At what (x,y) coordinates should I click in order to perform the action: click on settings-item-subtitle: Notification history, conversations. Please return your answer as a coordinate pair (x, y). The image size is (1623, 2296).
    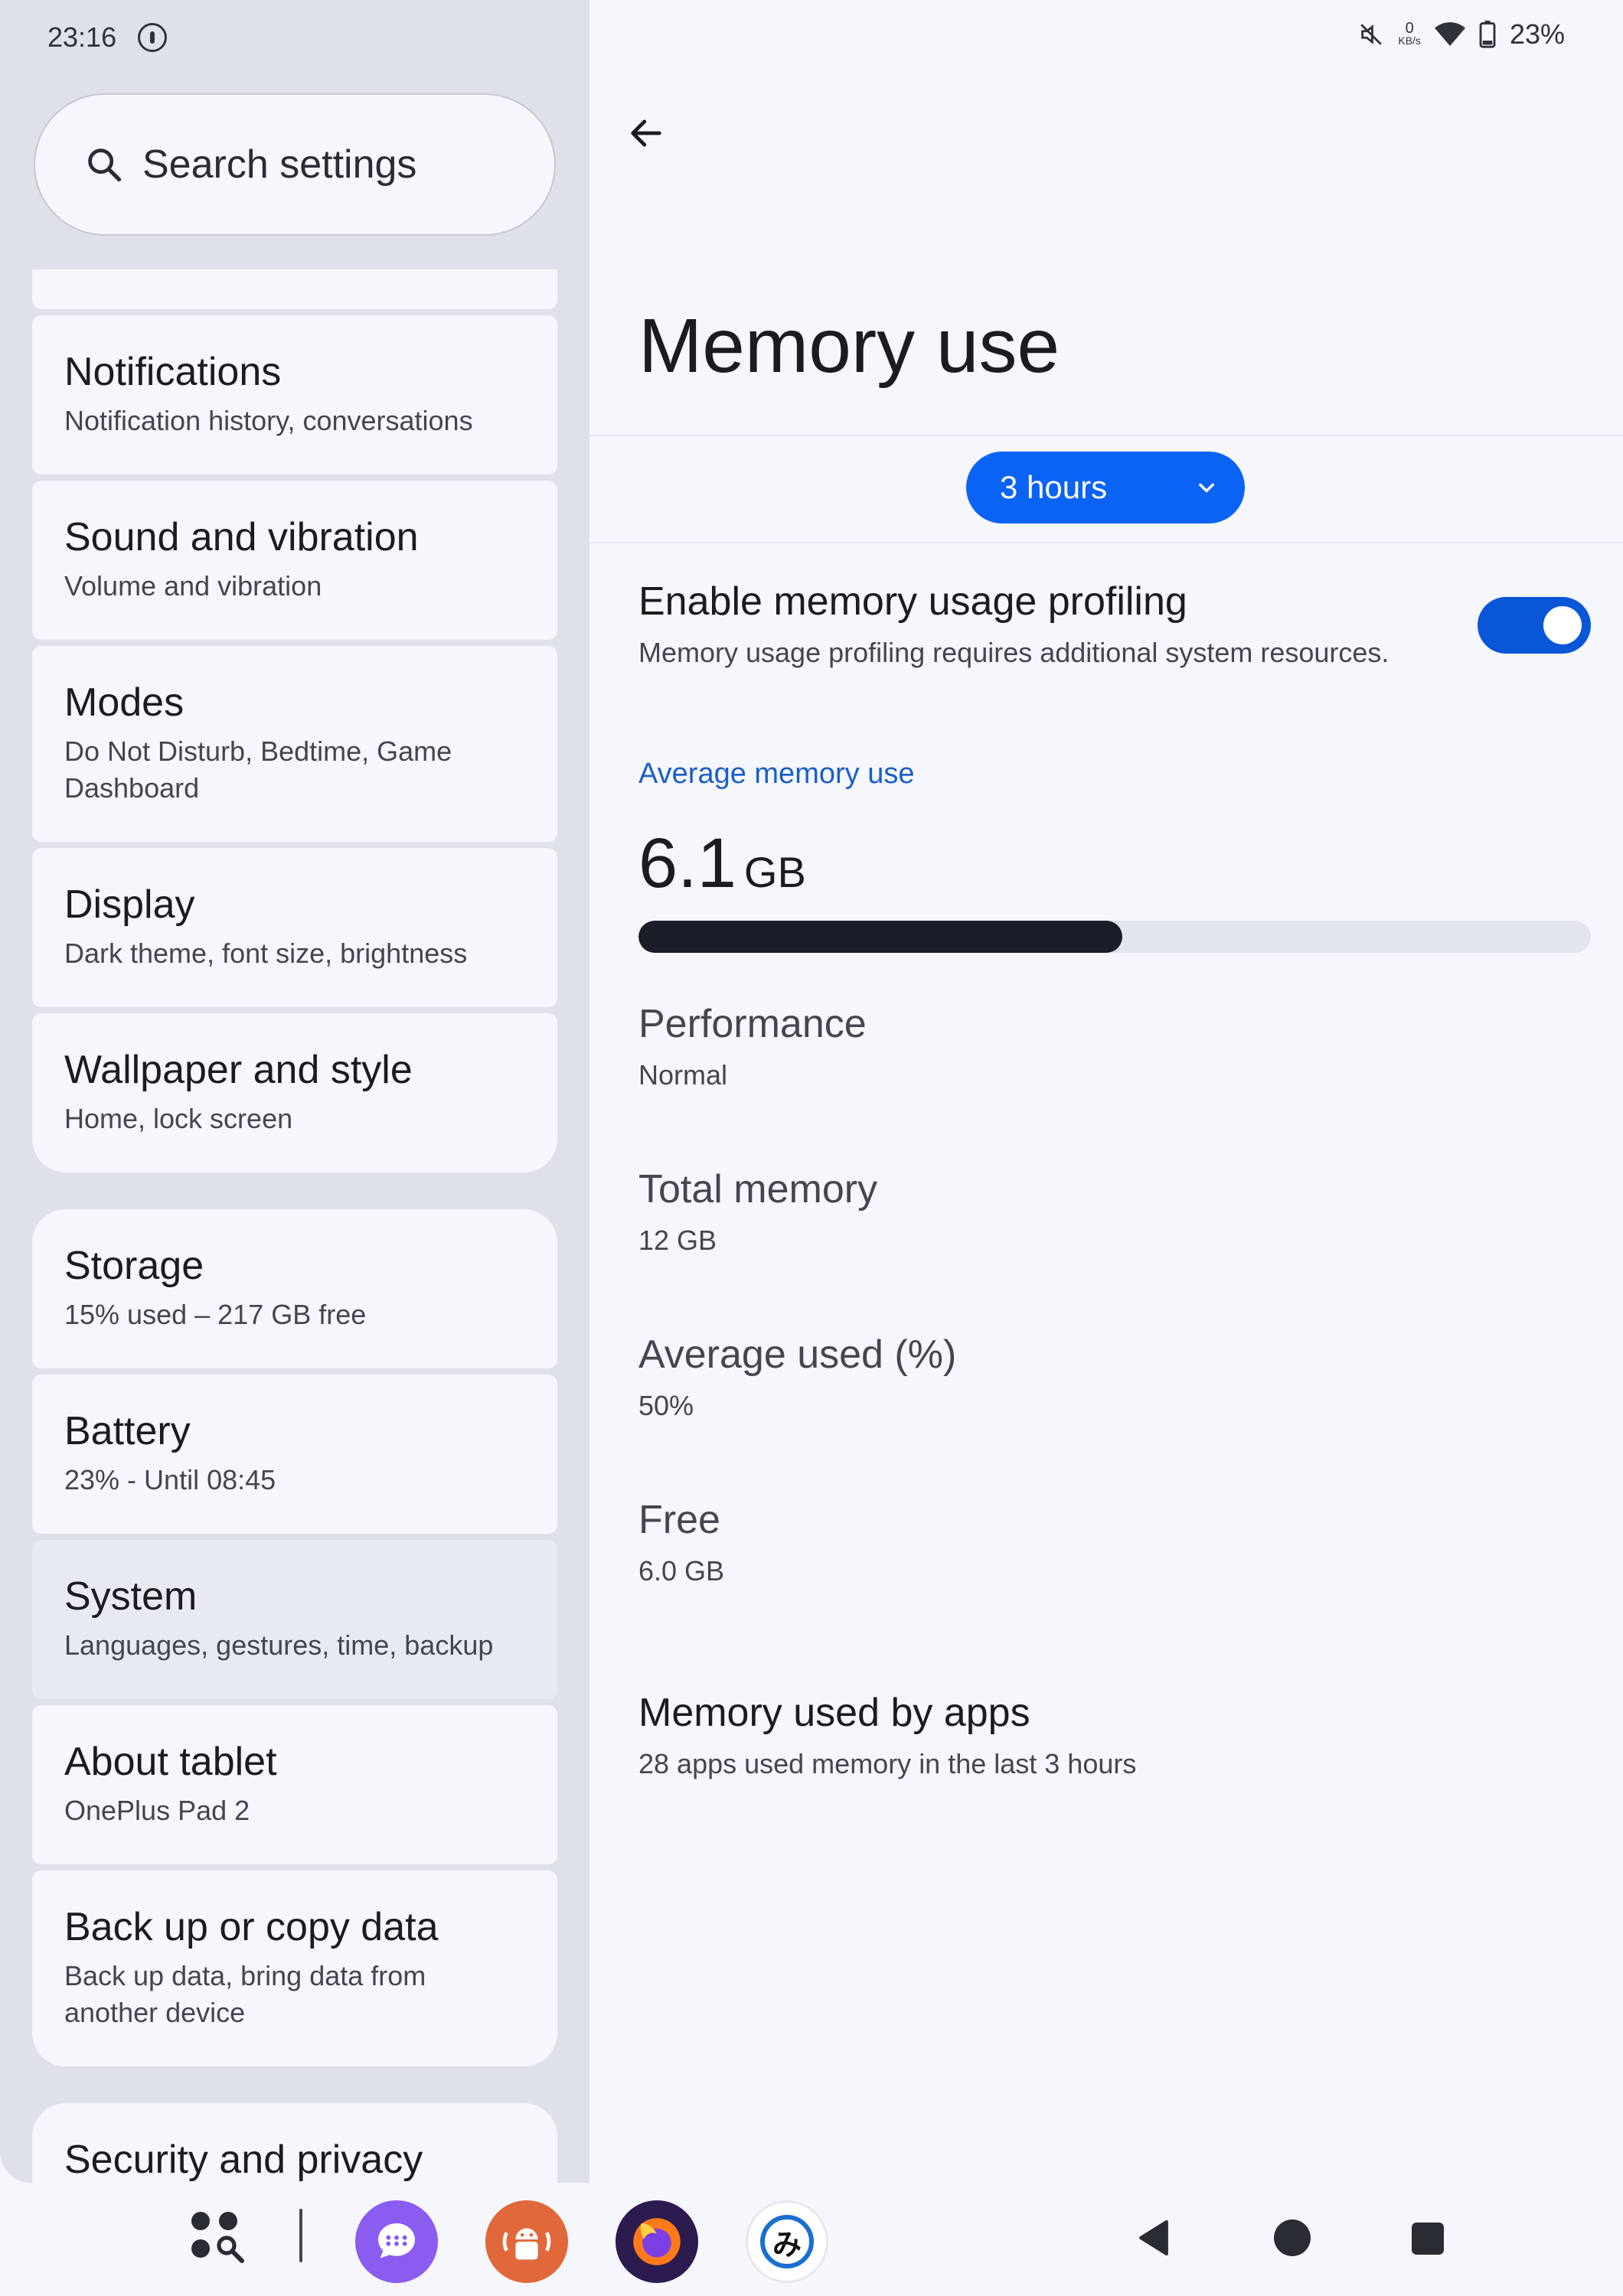
    Looking at the image, I should click on (268, 420).